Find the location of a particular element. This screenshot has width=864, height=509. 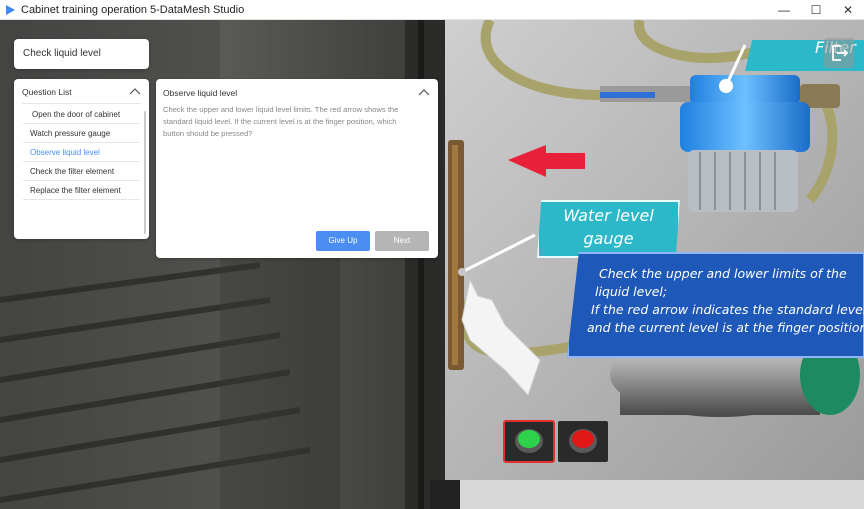

exit-icon is located at coordinates (840, 53).